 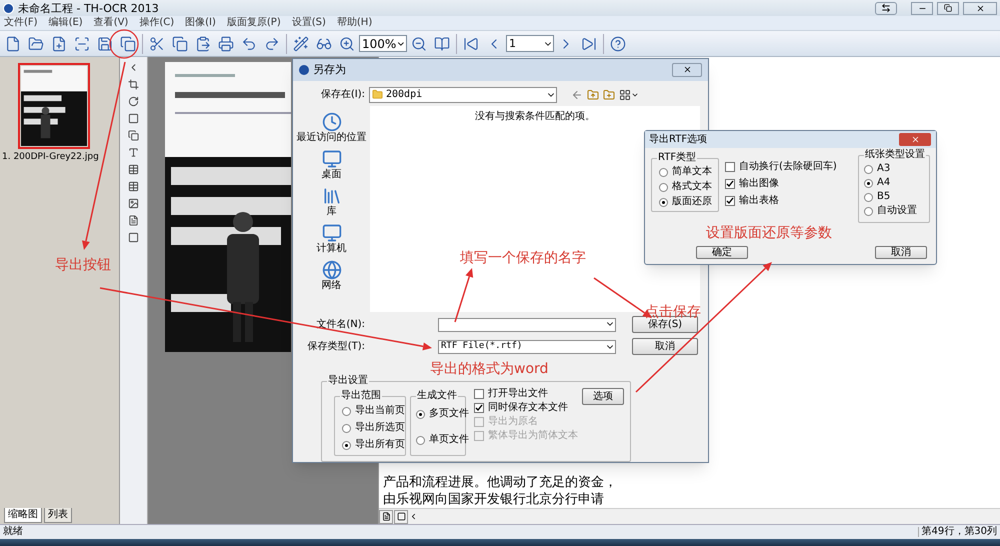 What do you see at coordinates (133, 84) in the screenshot?
I see `crop-icon` at bounding box center [133, 84].